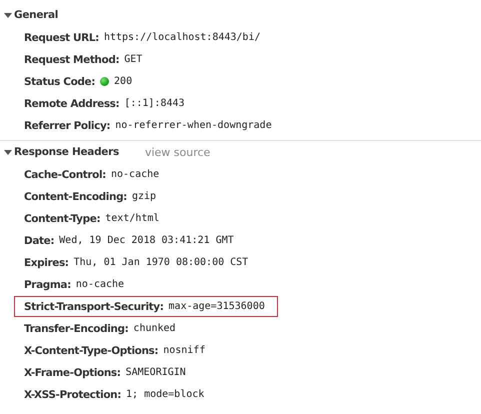  Describe the element at coordinates (65, 174) in the screenshot. I see `header-name: Cache-Control:` at that location.